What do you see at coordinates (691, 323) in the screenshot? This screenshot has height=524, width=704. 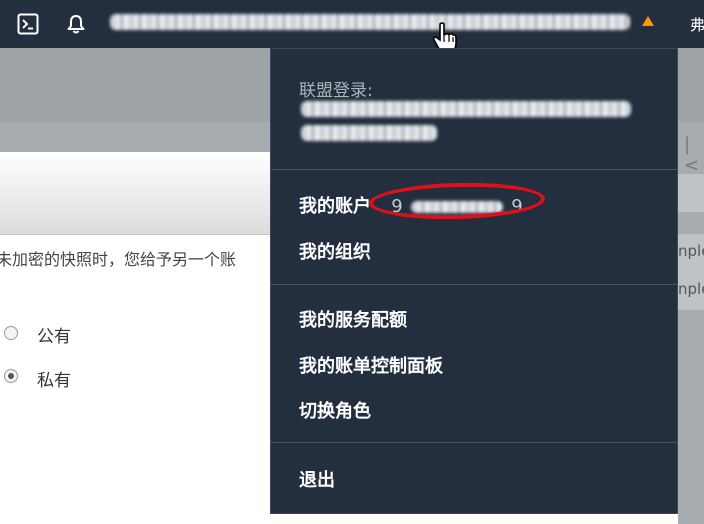 I see `right-column-background` at bounding box center [691, 323].